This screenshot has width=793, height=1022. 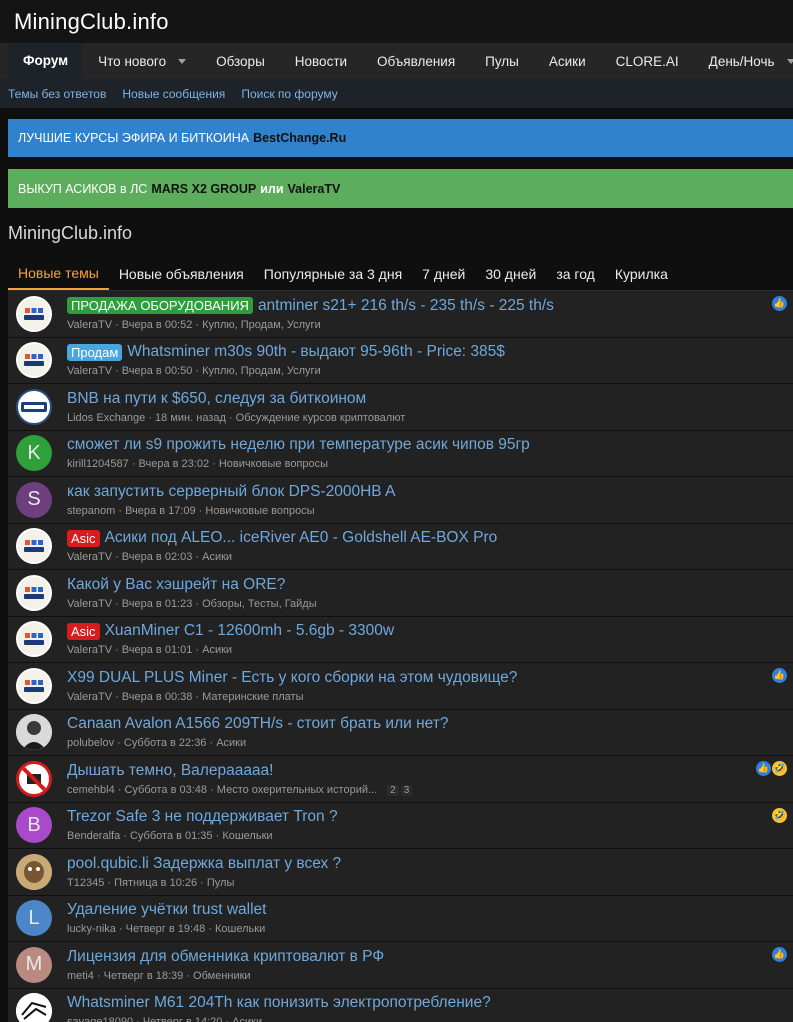 I want to click on valeratv-logo-icon, so click(x=34, y=546).